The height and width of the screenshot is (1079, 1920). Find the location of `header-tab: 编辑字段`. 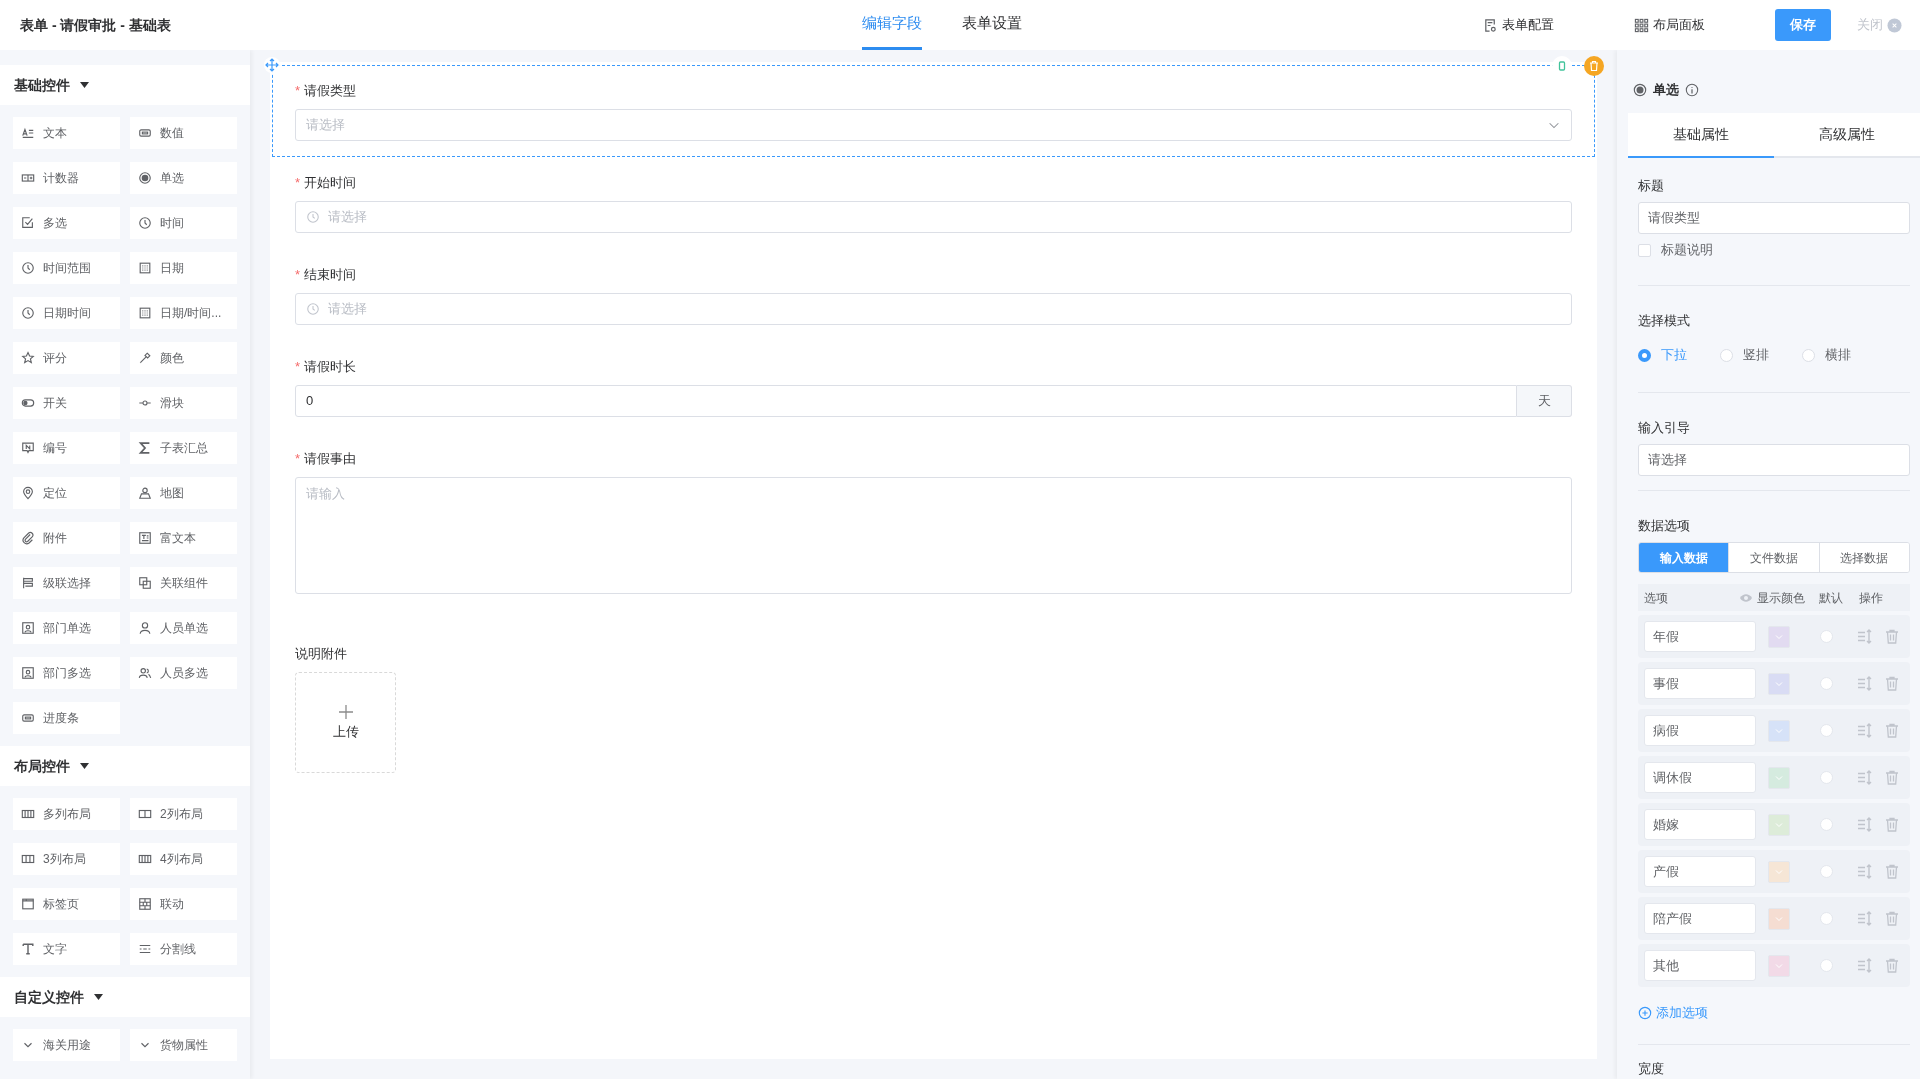

header-tab: 编辑字段 is located at coordinates (892, 25).